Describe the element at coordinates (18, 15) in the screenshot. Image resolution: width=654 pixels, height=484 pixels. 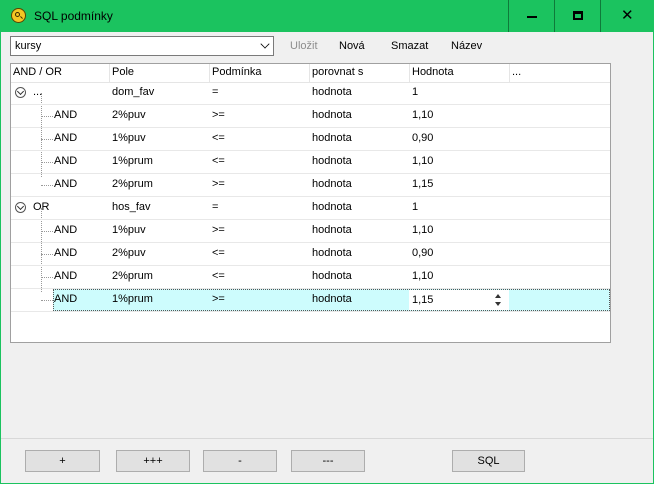
I see `app-icon` at that location.